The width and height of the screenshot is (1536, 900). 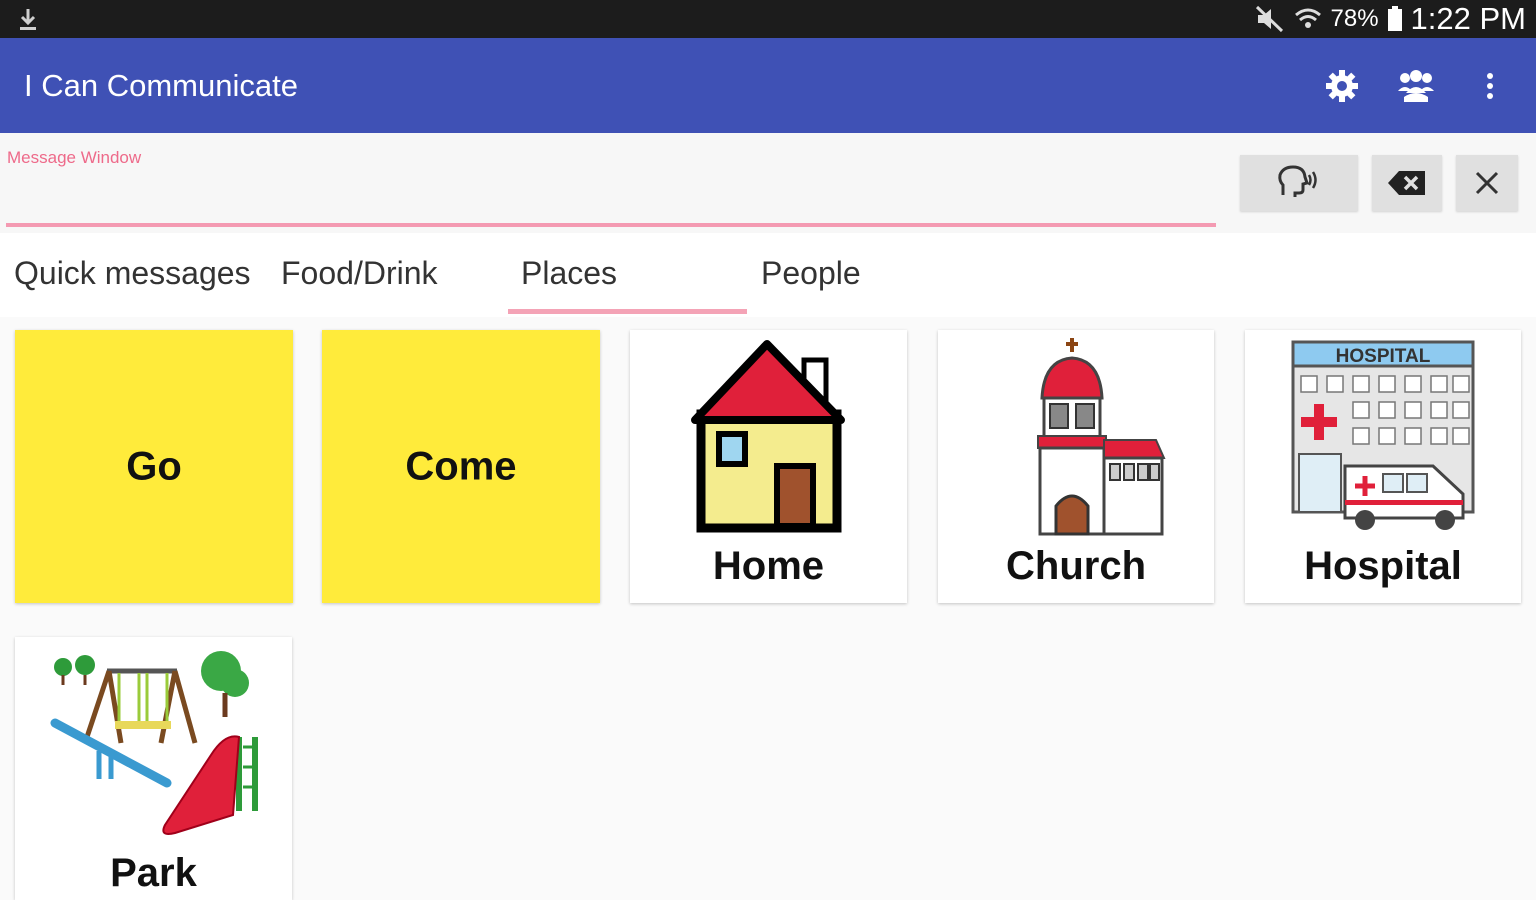 I want to click on tile-home: Home, so click(x=768, y=466).